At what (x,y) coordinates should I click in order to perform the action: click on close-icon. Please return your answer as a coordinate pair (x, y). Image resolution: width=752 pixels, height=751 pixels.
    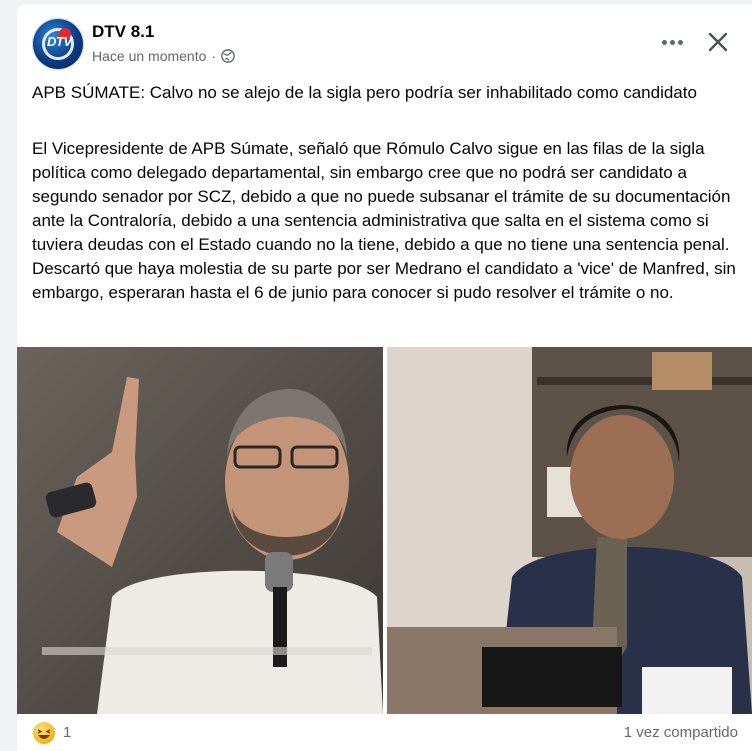
    Looking at the image, I should click on (718, 42).